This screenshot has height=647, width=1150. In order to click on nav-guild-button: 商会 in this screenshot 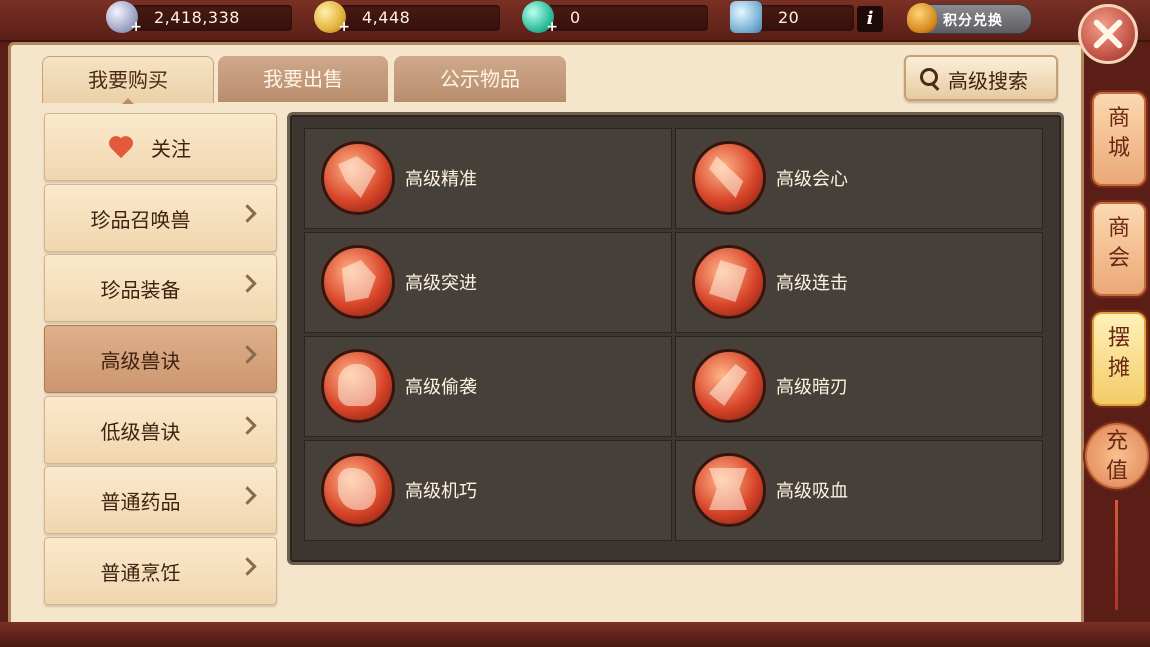, I will do `click(1119, 249)`.